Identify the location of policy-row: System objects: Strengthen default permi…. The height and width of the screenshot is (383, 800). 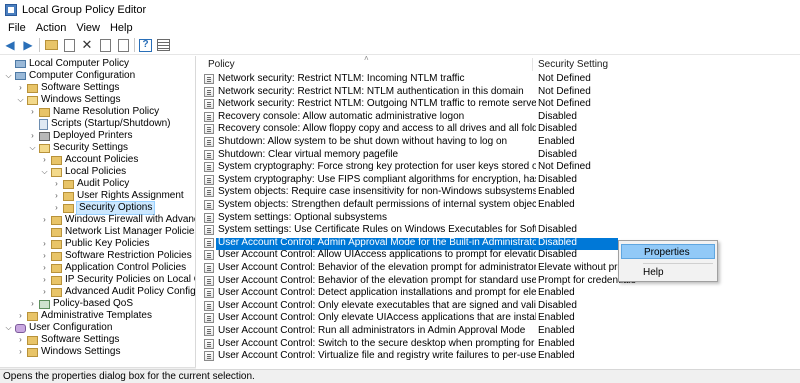
(410, 205).